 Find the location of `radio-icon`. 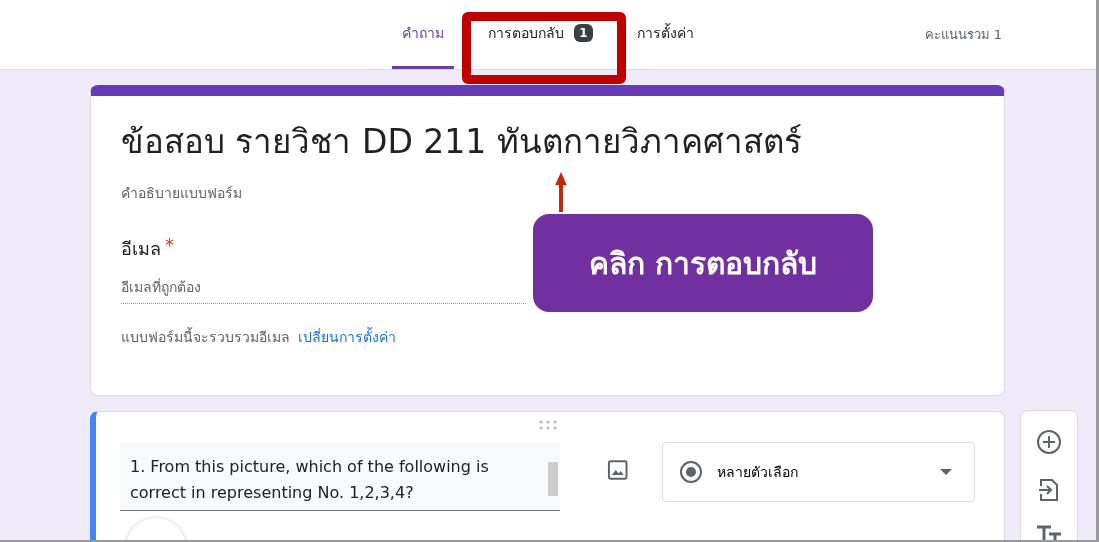

radio-icon is located at coordinates (690, 472).